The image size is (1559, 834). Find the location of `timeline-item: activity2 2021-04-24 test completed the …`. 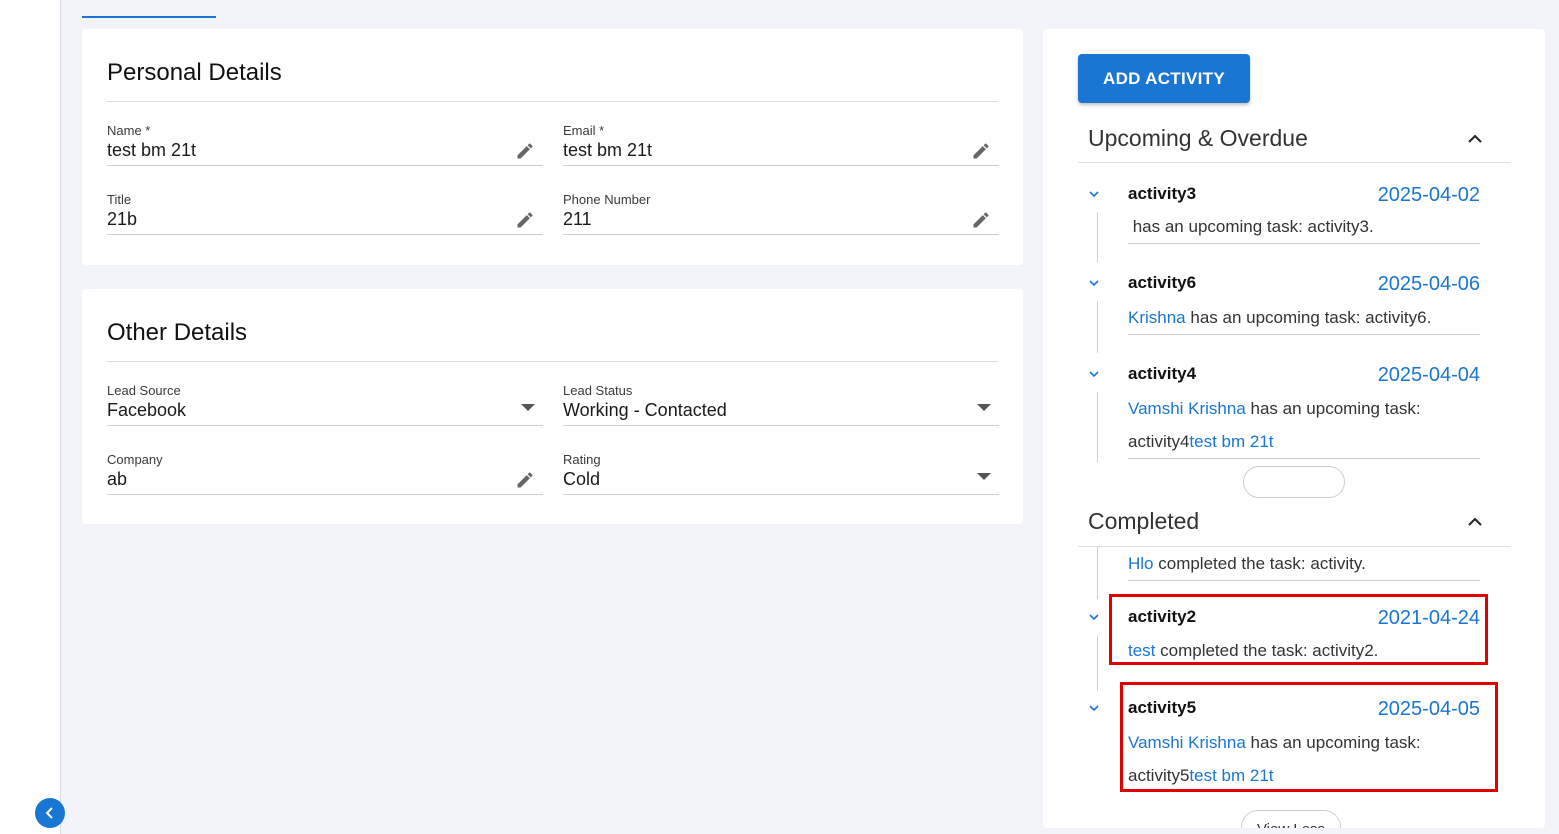

timeline-item: activity2 2021-04-24 test completed the … is located at coordinates (1288, 649).